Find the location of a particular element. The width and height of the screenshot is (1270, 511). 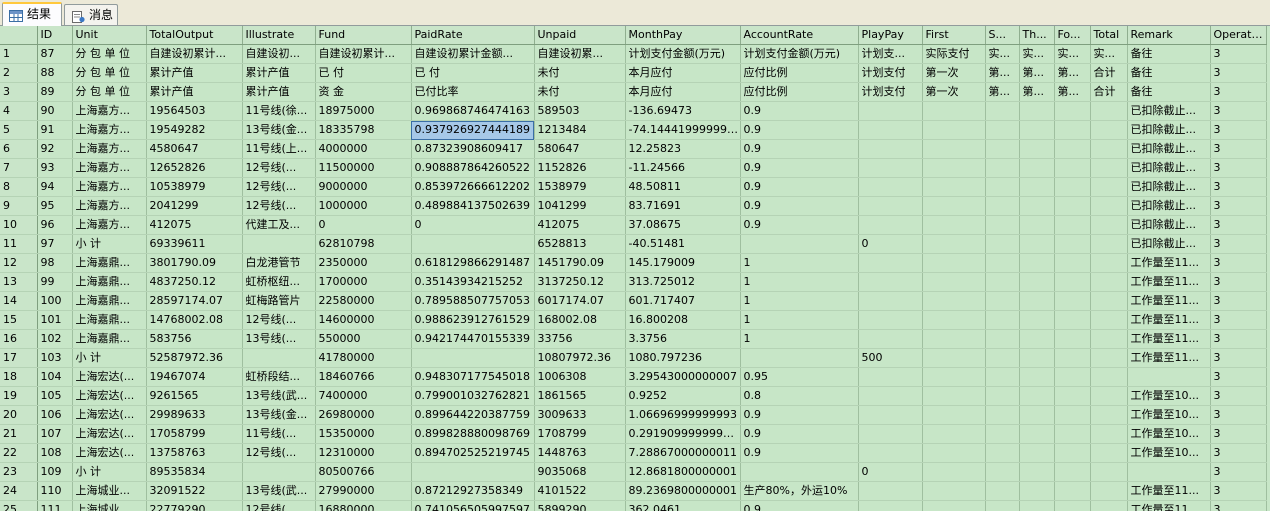

cell: 111 is located at coordinates (55, 505).